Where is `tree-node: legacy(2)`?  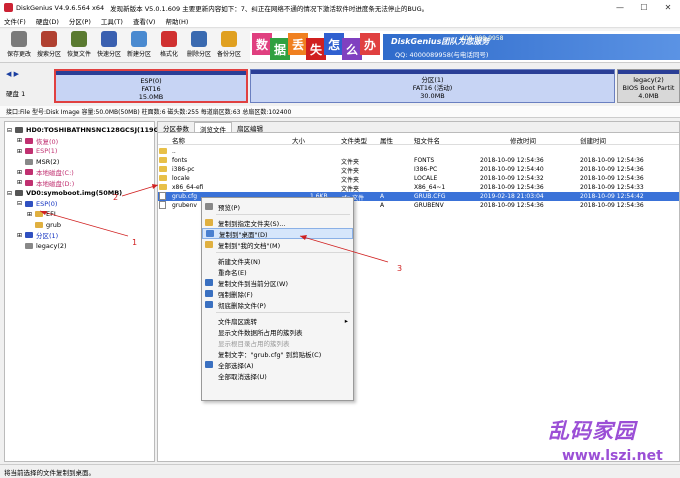
tree-node: legacy(2) is located at coordinates (42, 246).